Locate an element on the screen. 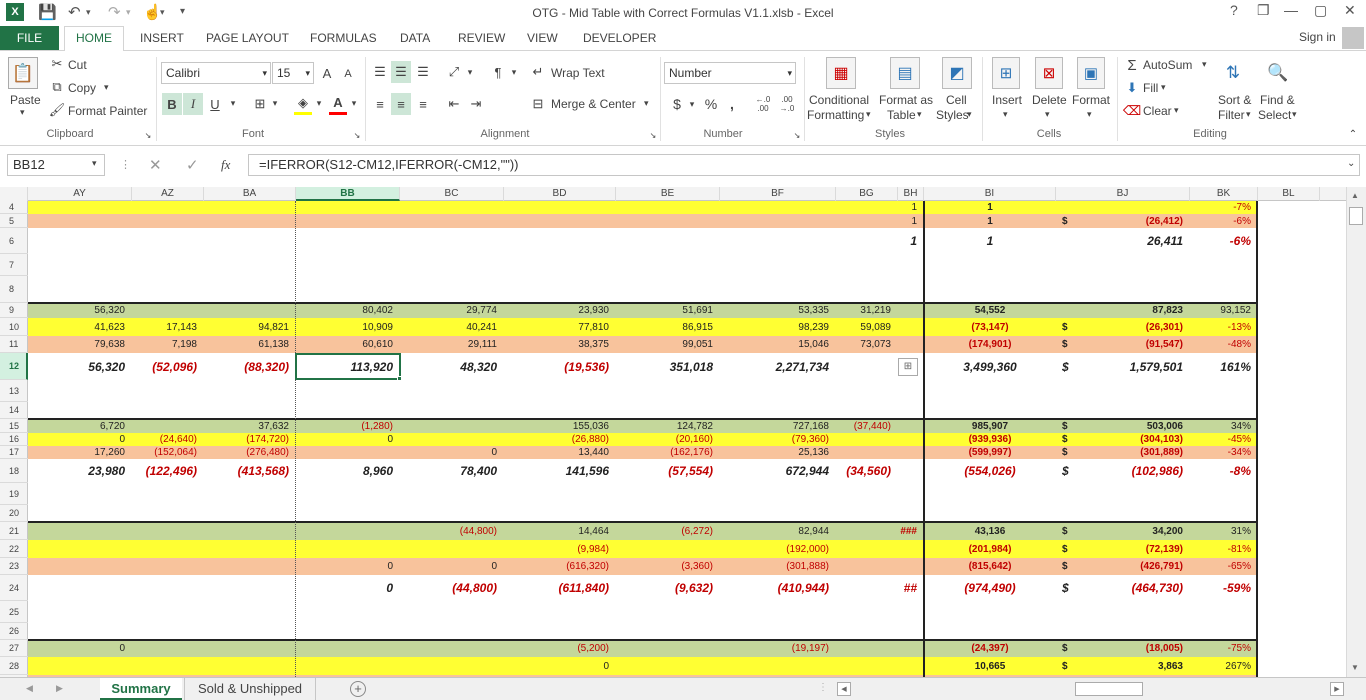 This screenshot has height=700, width=1366. cell-bf24: (410,944) is located at coordinates (778, 588).